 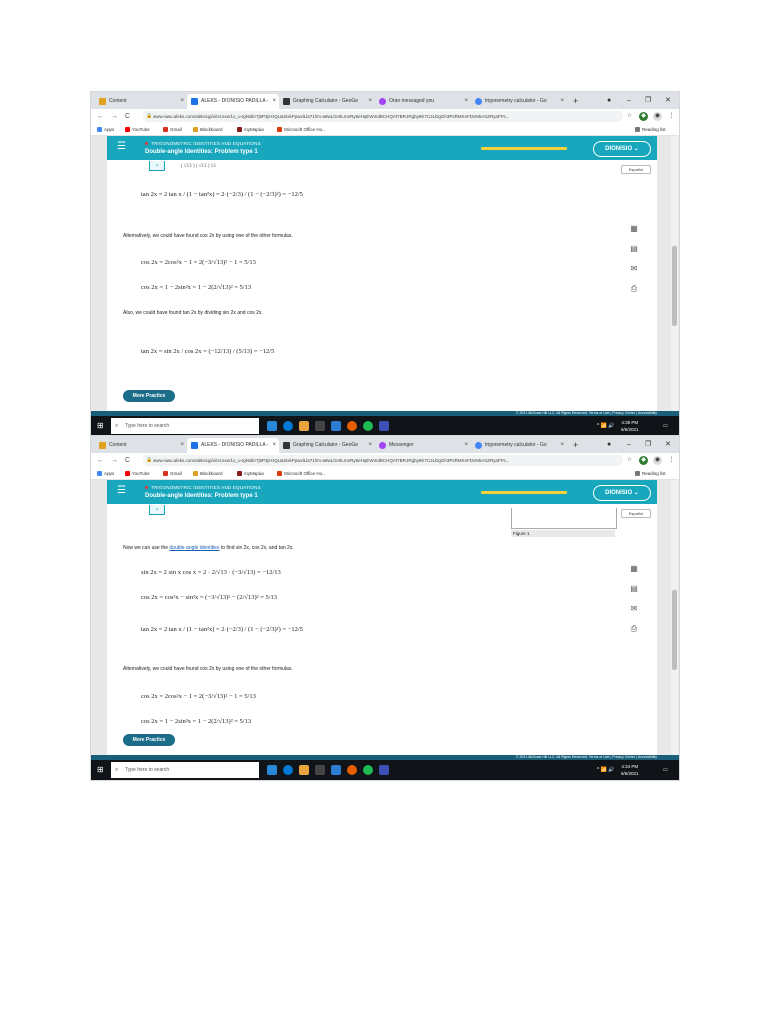 What do you see at coordinates (368, 426) in the screenshot?
I see `spotify-icon` at bounding box center [368, 426].